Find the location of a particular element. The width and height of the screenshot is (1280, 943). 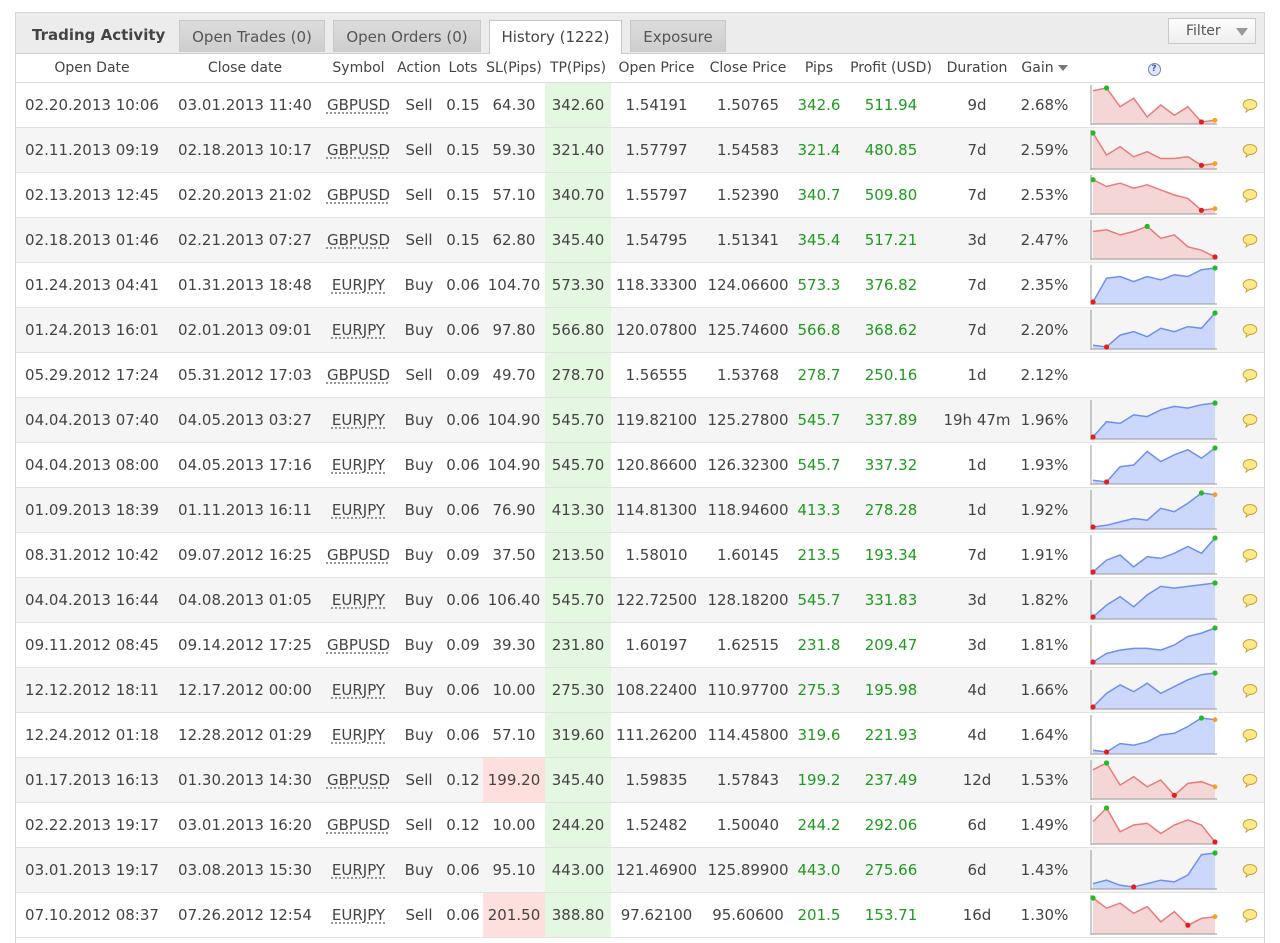

col-tp-pips: TP(Pips) is located at coordinates (578, 68).